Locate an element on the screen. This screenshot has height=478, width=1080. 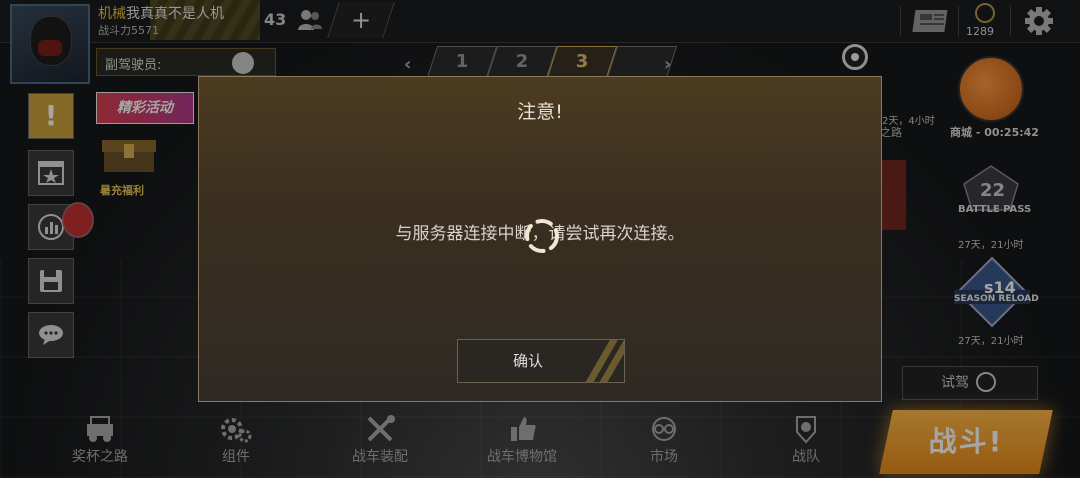
confirm-button: 确认 is located at coordinates (541, 361).